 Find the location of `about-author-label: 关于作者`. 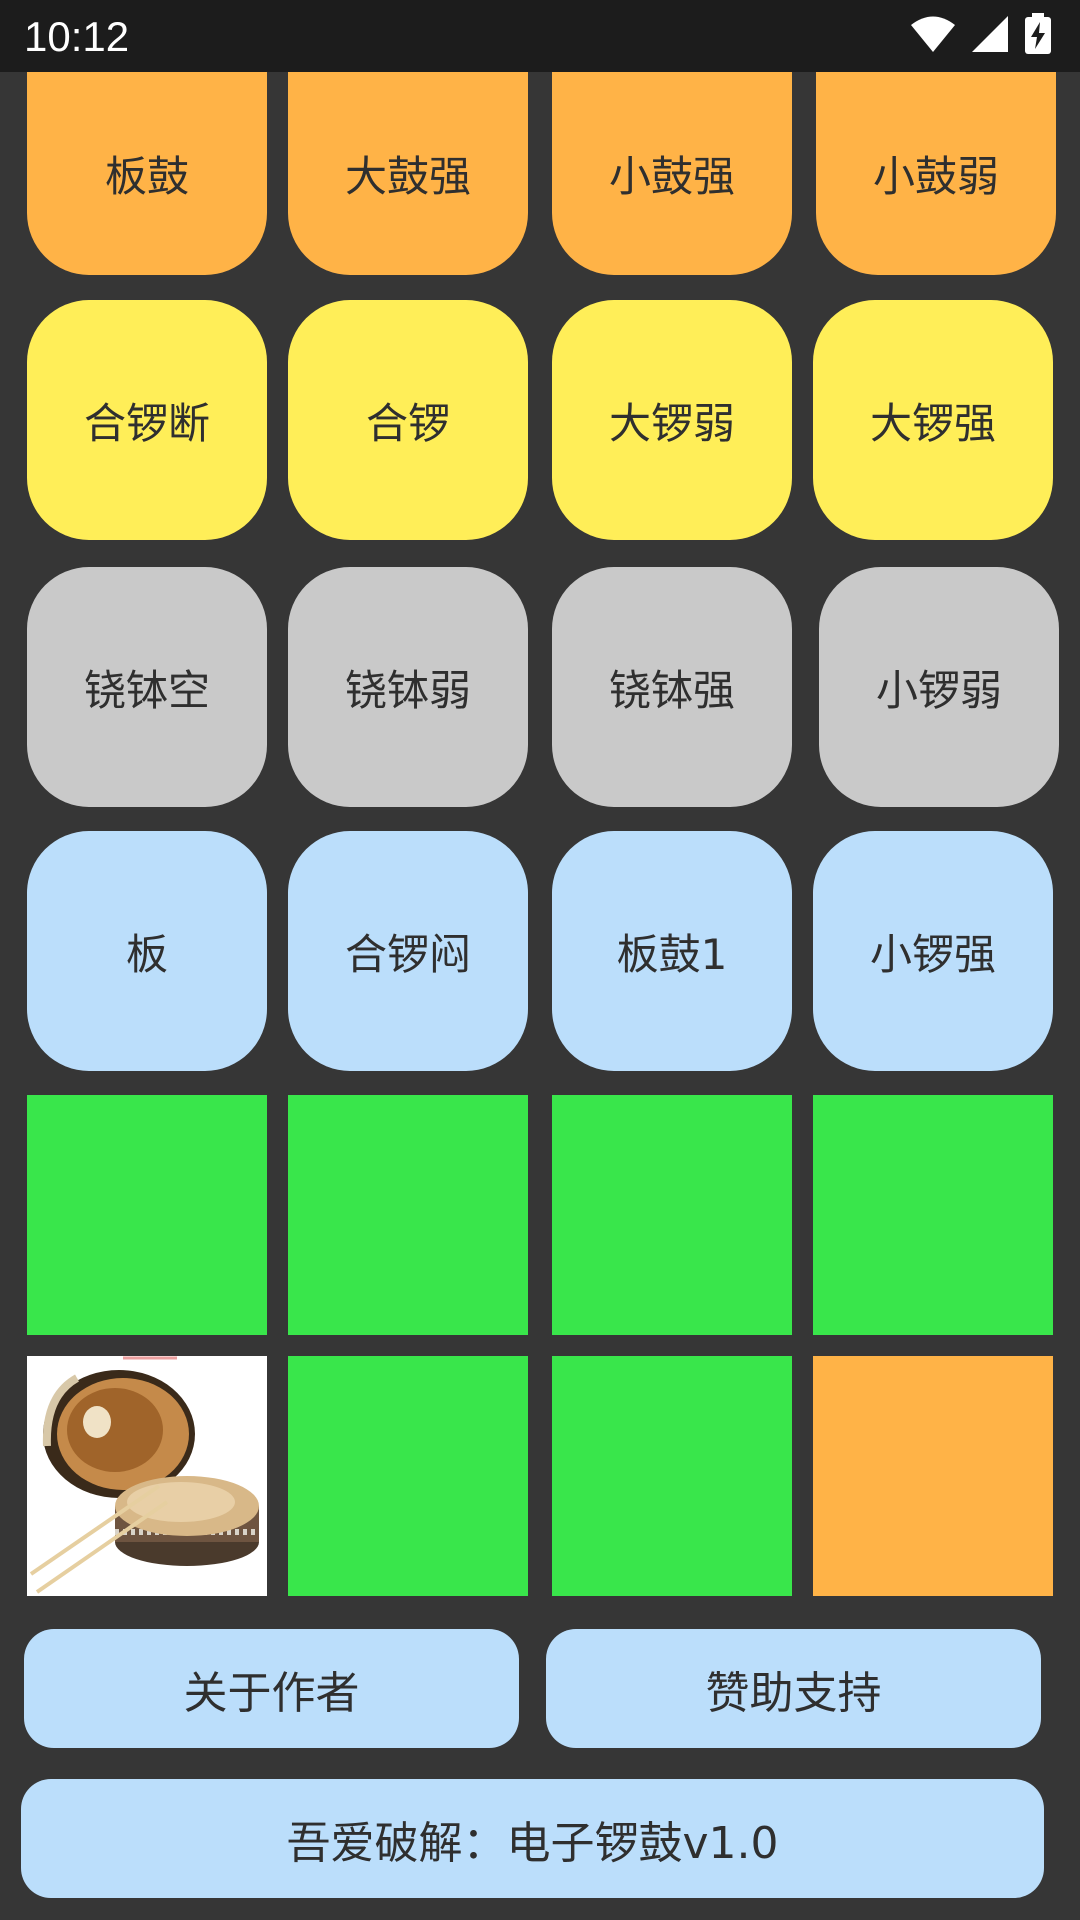

about-author-label: 关于作者 is located at coordinates (271, 1693).